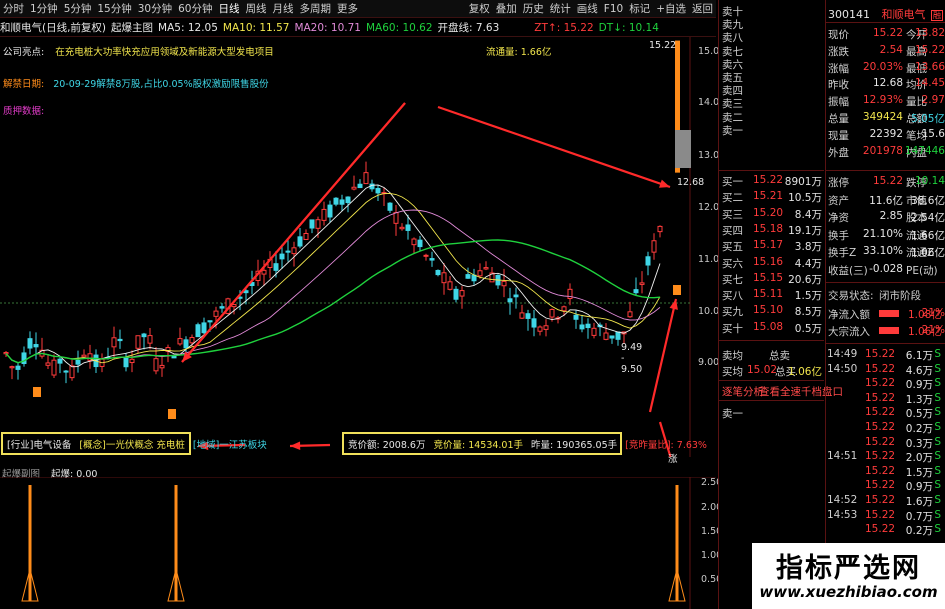 The width and height of the screenshot is (945, 609). Describe the element at coordinates (132, 27) in the screenshot. I see `indicator-name: 起爆主图` at that location.